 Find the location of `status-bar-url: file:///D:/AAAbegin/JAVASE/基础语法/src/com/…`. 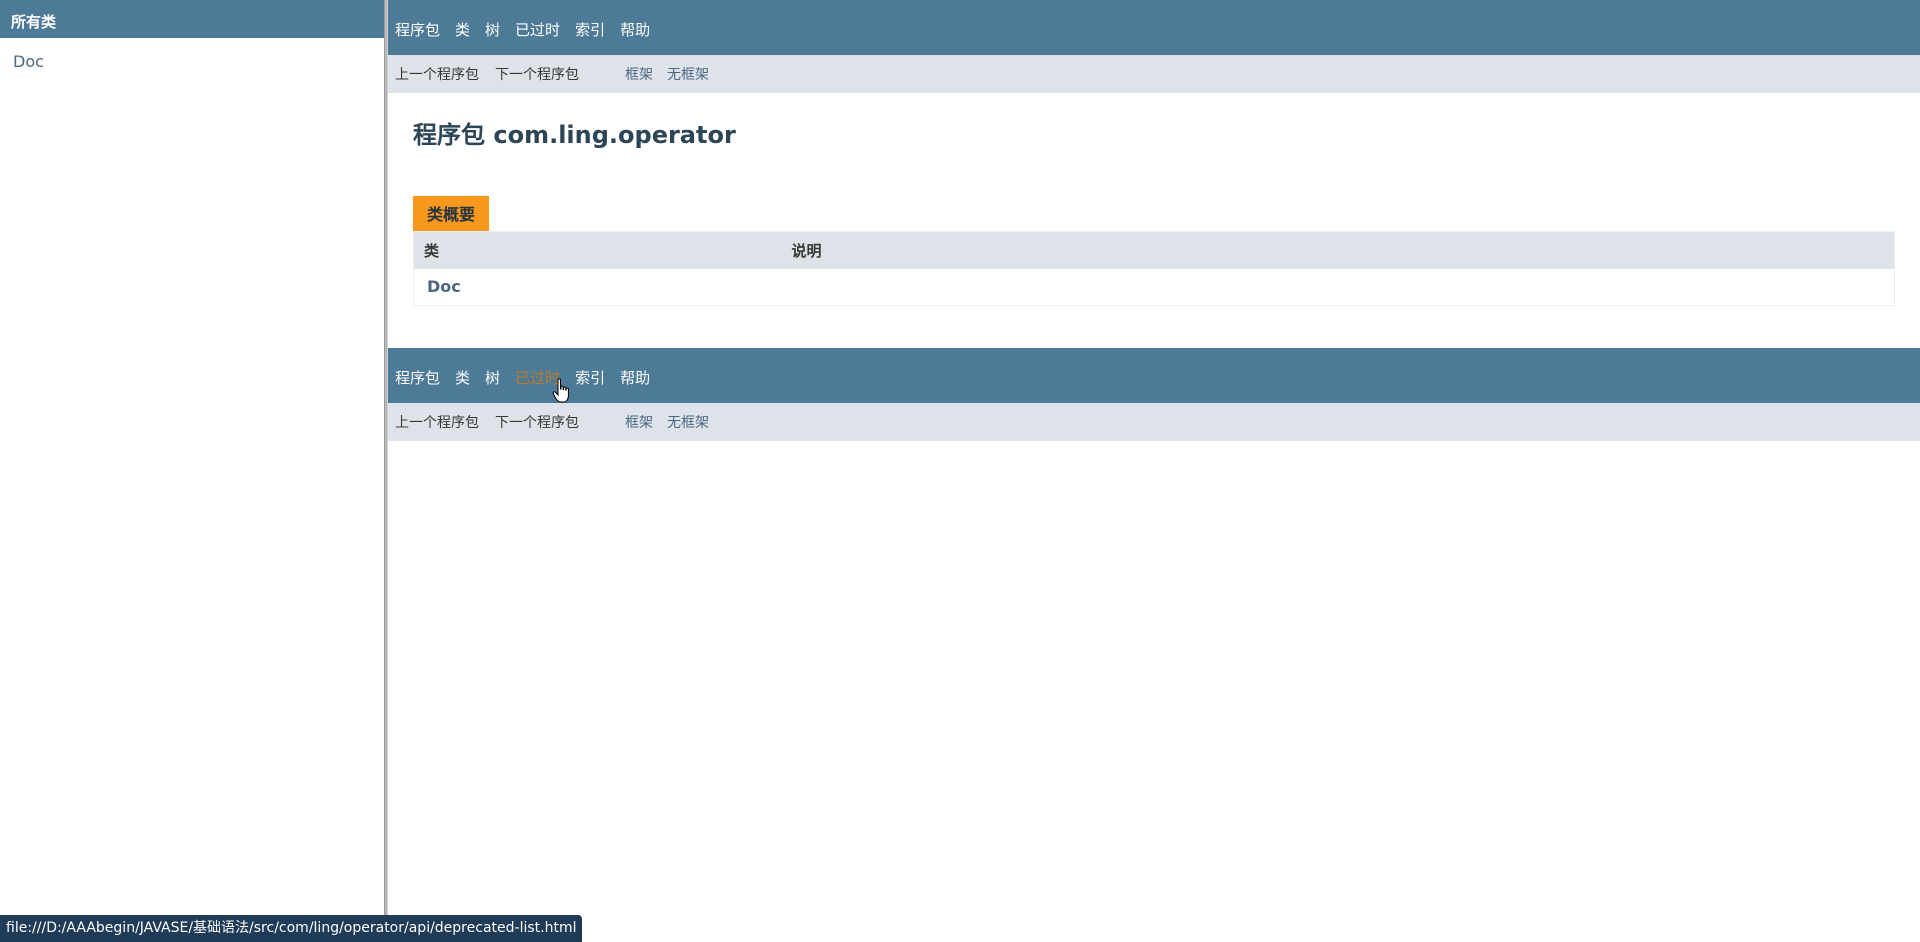

status-bar-url: file:///D:/AAAbegin/JAVASE/基础语法/src/com/… is located at coordinates (291, 928).